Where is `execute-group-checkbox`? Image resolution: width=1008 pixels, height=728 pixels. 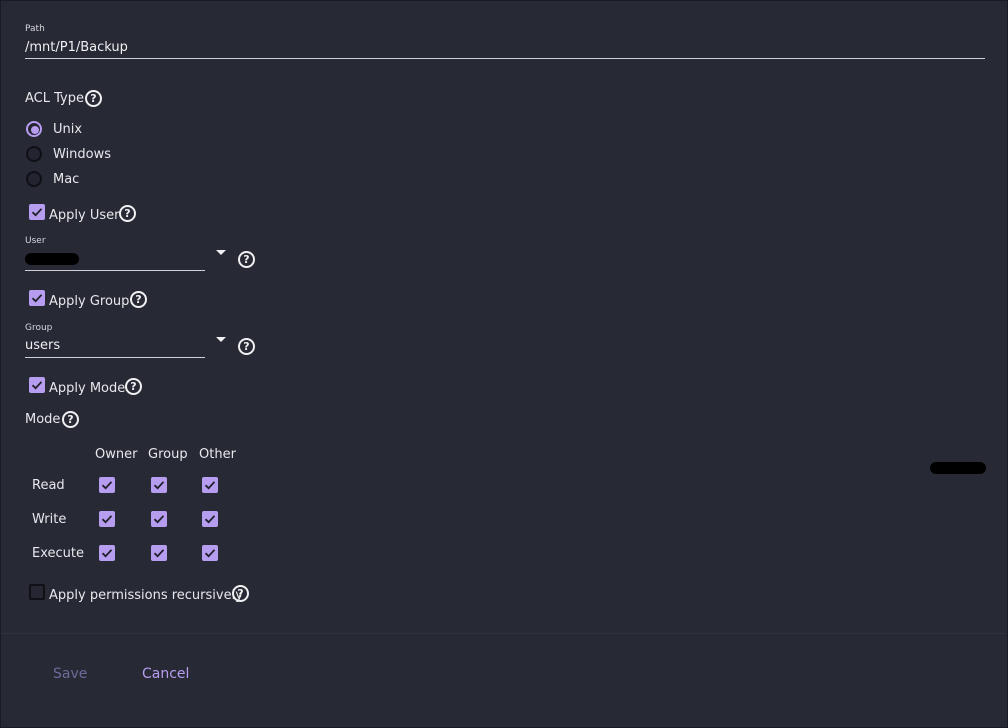 execute-group-checkbox is located at coordinates (159, 553).